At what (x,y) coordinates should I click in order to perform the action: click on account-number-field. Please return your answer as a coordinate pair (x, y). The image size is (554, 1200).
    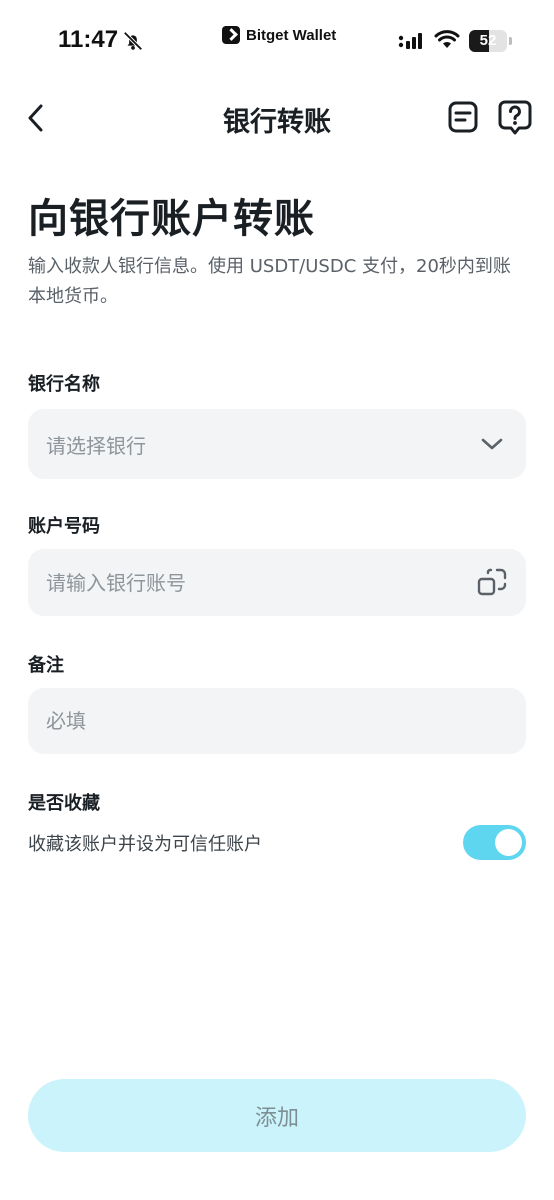
    Looking at the image, I should click on (277, 582).